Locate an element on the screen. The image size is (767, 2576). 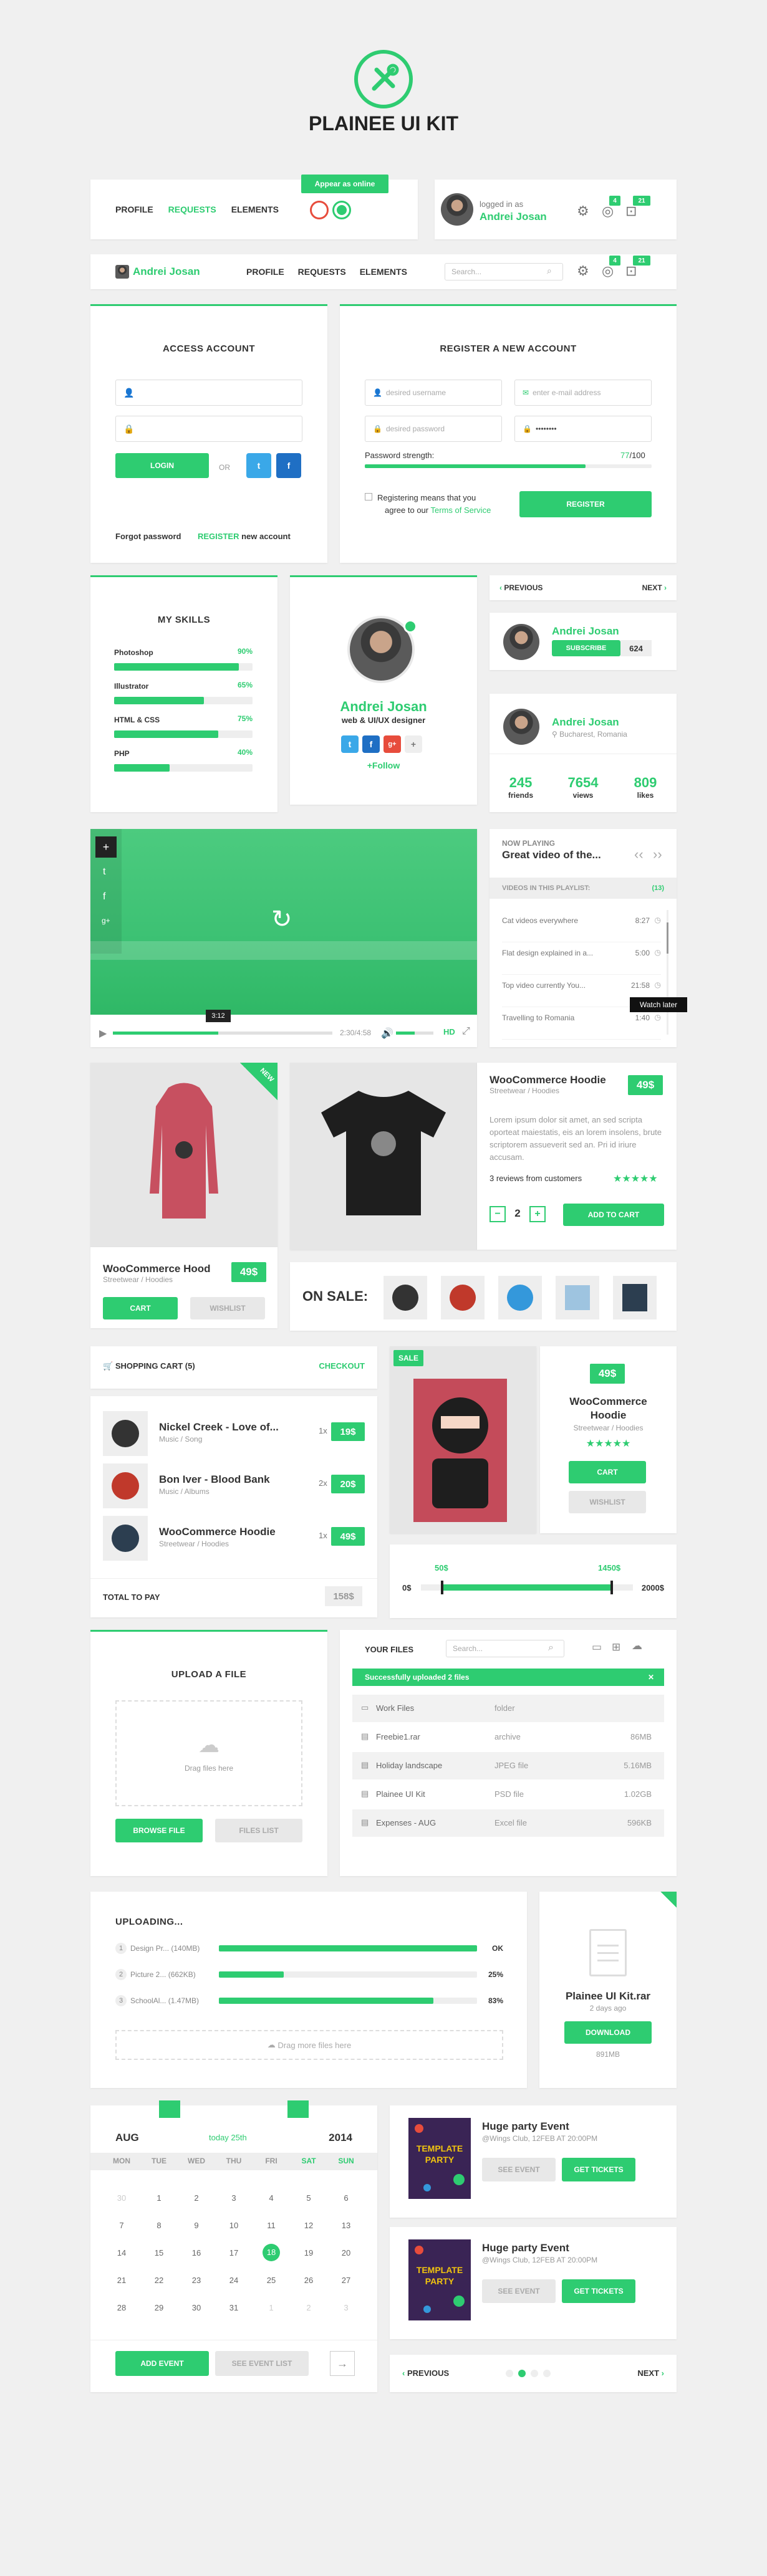
product-image is located at coordinates (383, 1156).